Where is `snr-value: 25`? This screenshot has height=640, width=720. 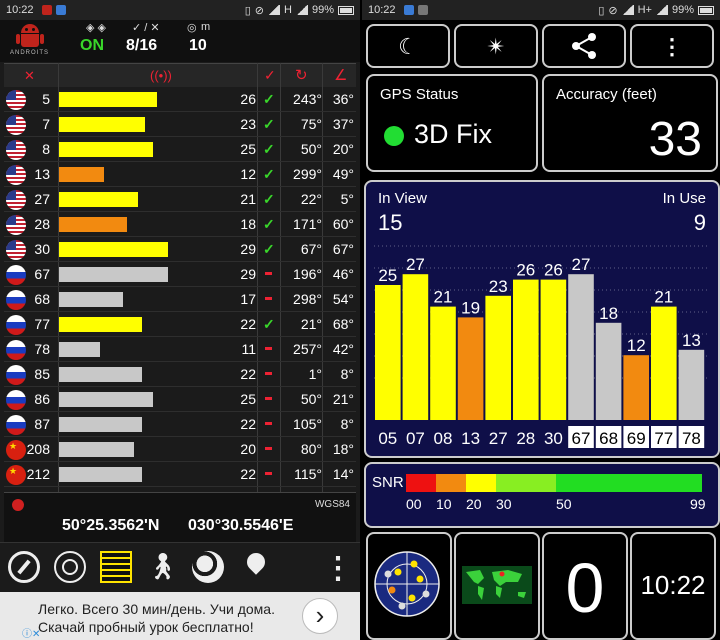 snr-value: 25 is located at coordinates (248, 399).